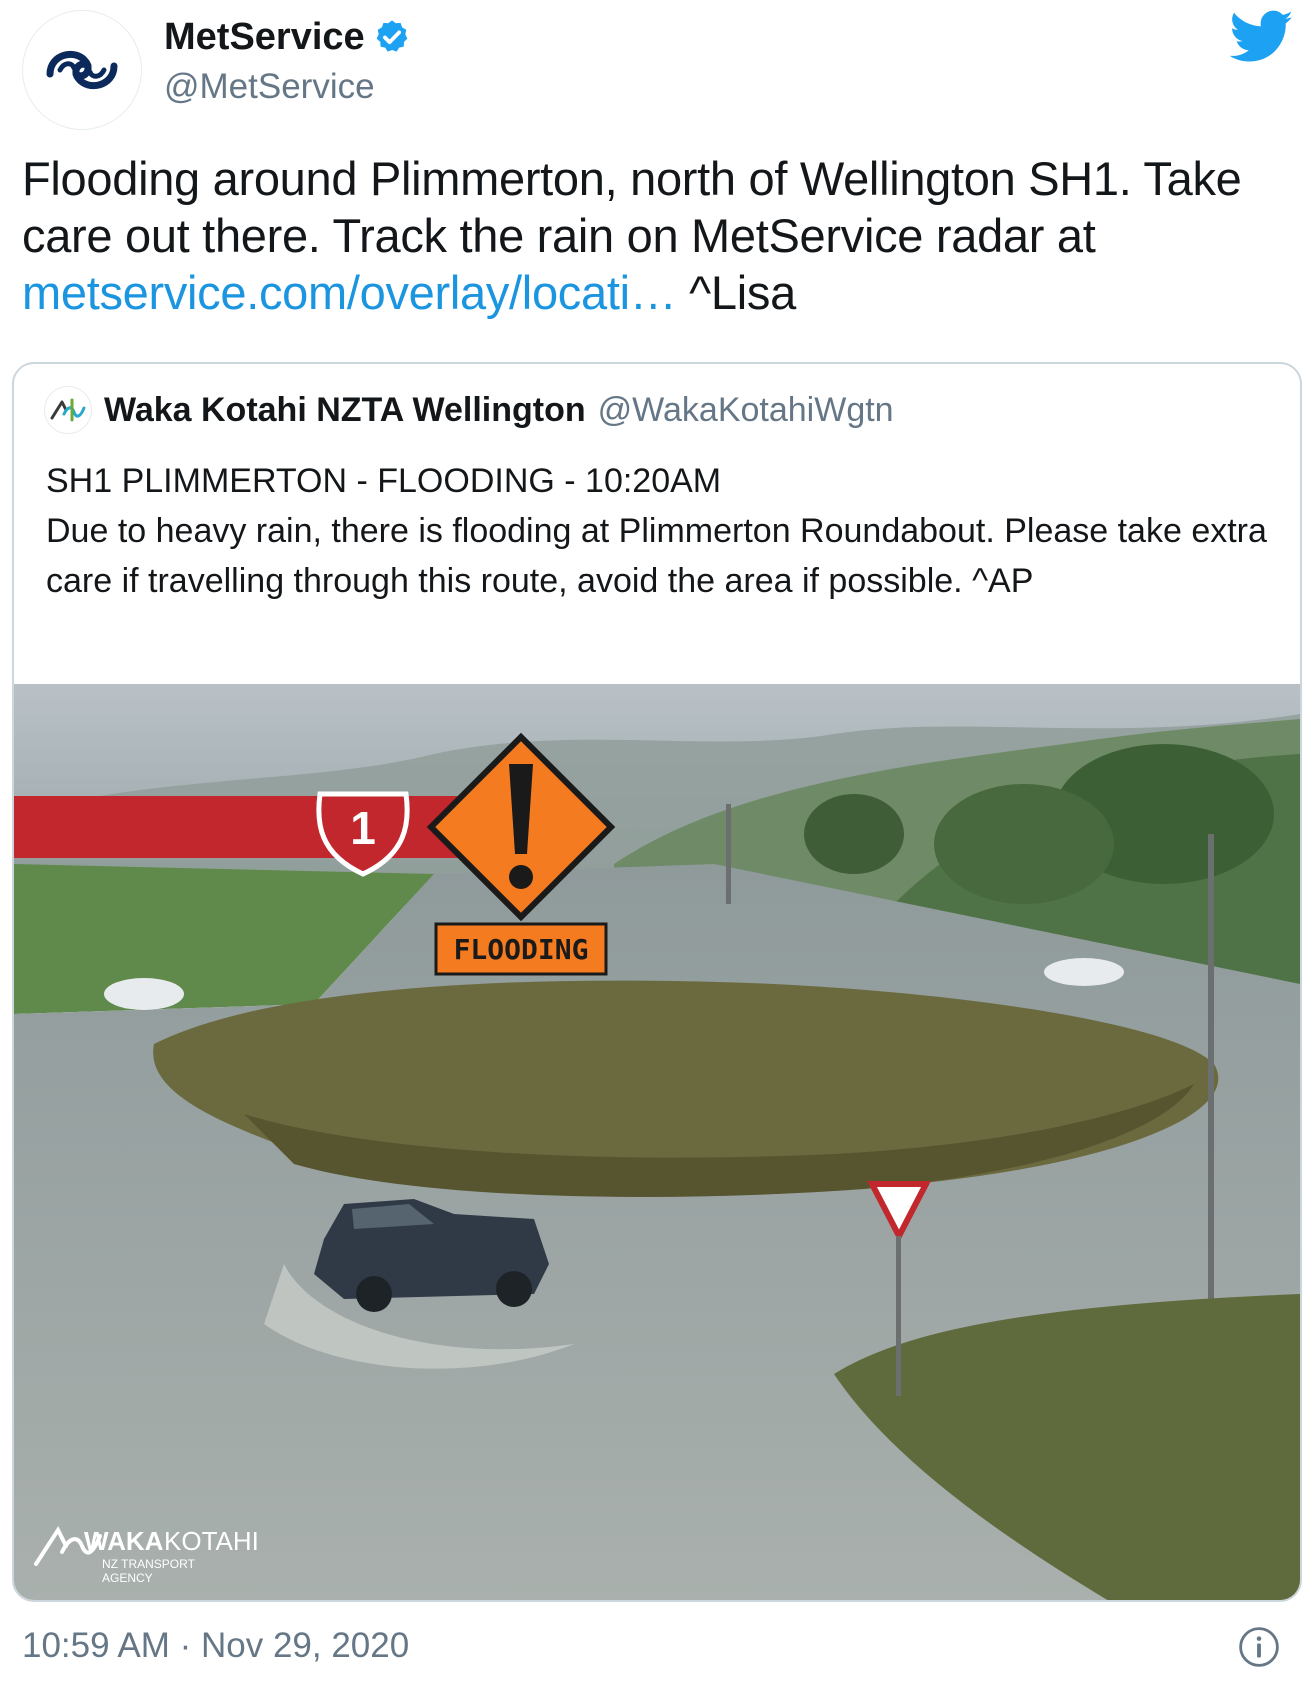  I want to click on author-avatar, so click(82, 70).